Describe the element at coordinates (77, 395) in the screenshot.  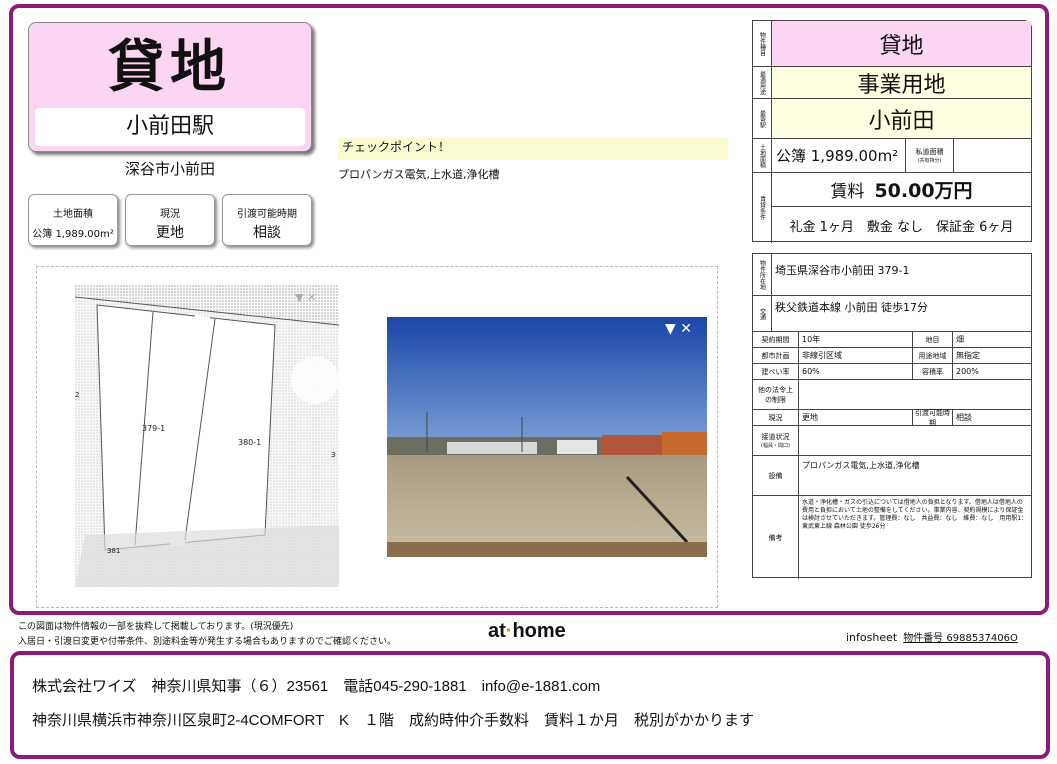
I see `lot-label-2: 2` at that location.